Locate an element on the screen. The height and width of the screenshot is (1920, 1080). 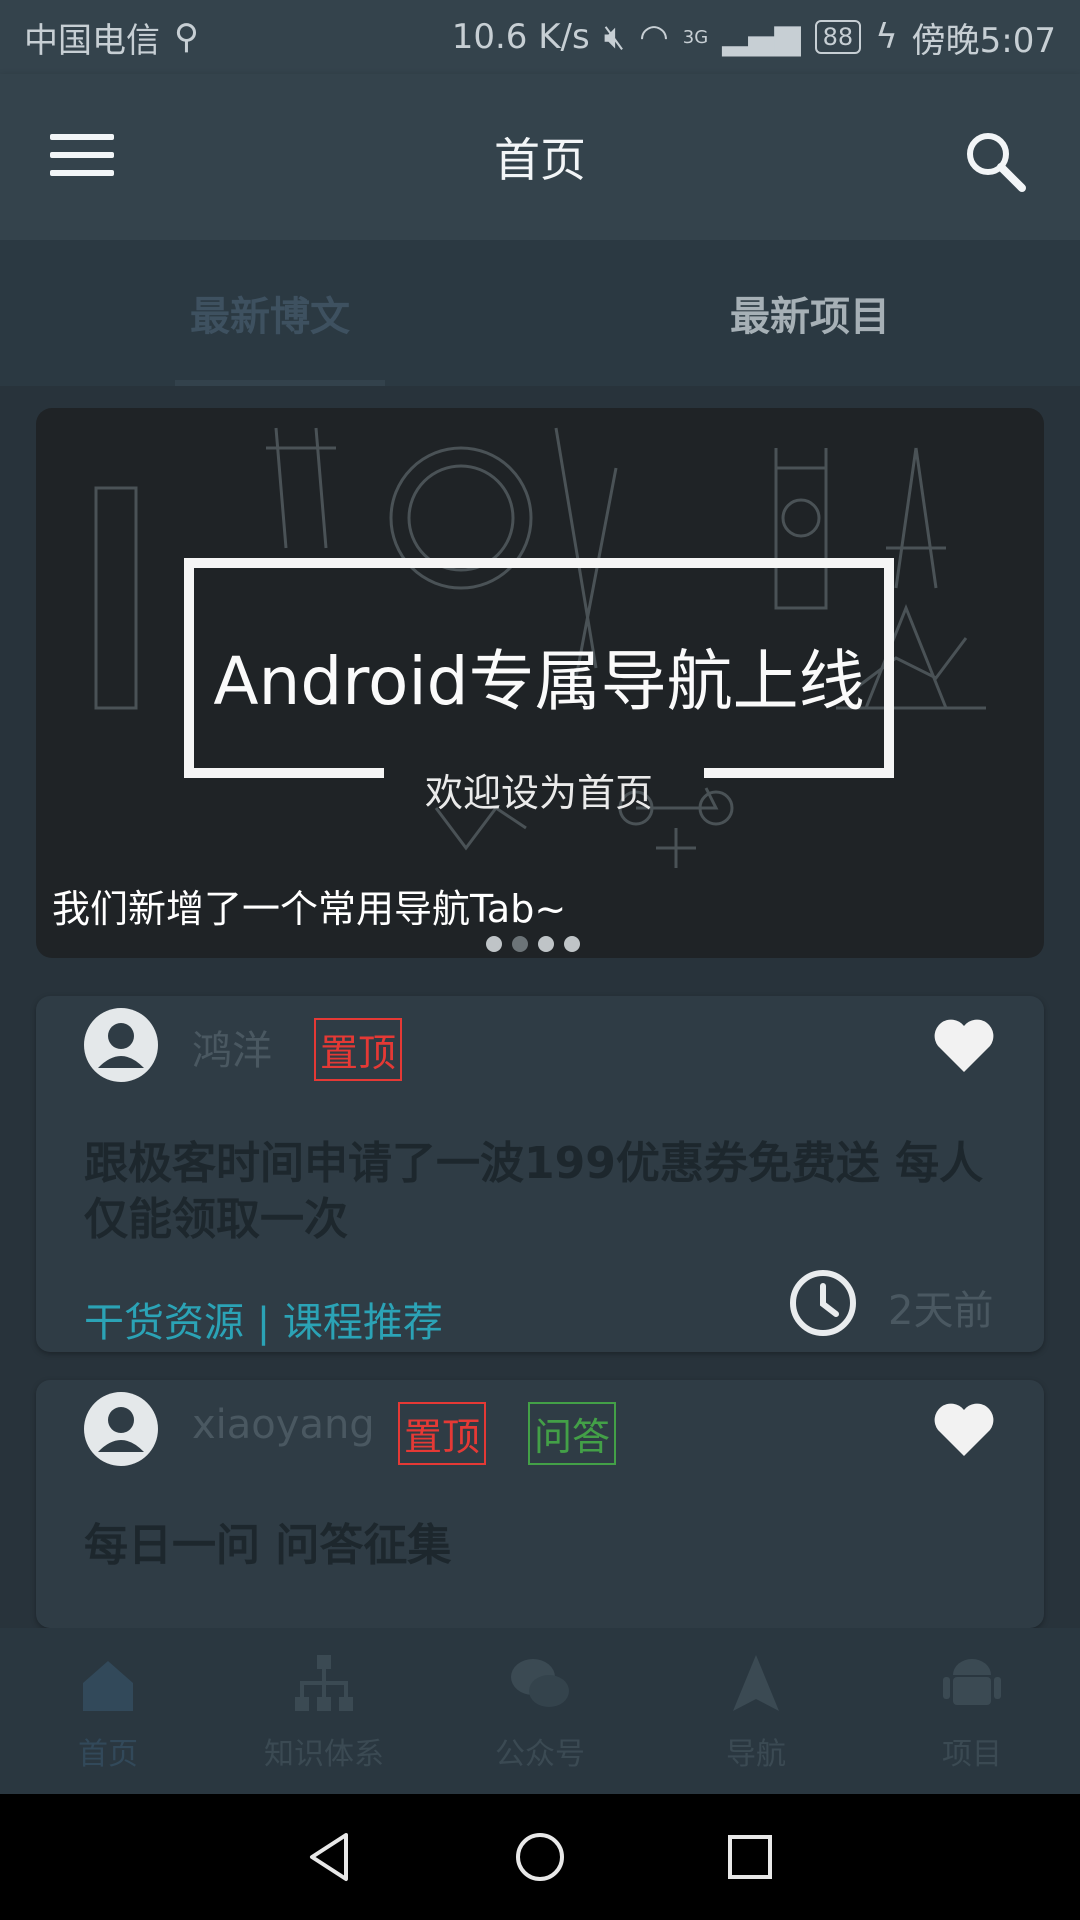
bottom-navigation: 首页 知识体系 公众号 导航 项目 is located at coordinates (540, 1711).